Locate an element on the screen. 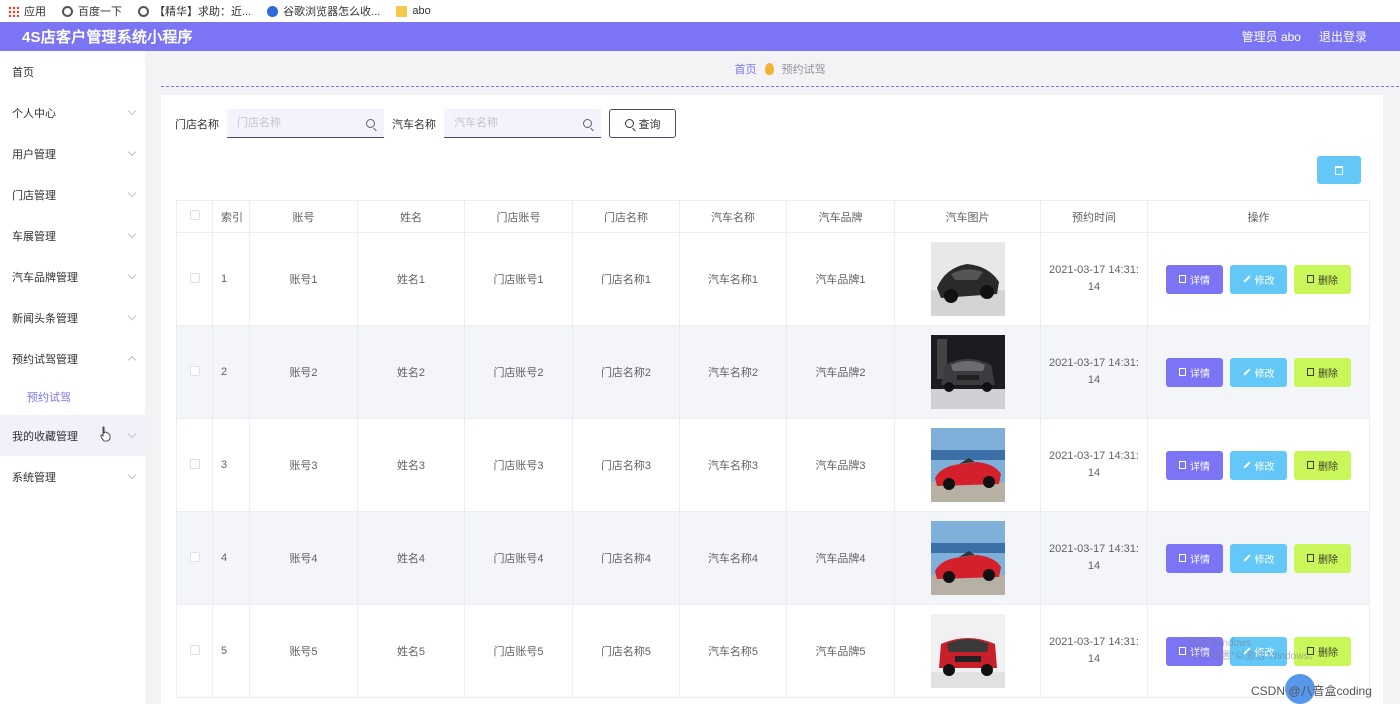  admin-user-label: 管理员 abo is located at coordinates (1271, 36).